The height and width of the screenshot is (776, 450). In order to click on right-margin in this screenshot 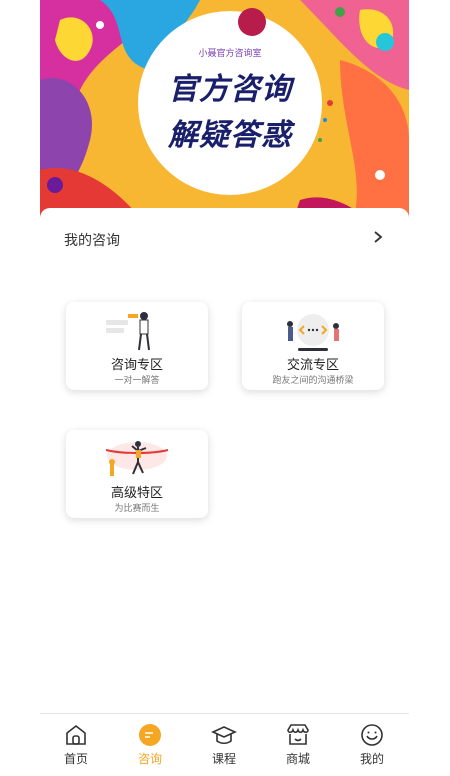, I will do `click(429, 388)`.